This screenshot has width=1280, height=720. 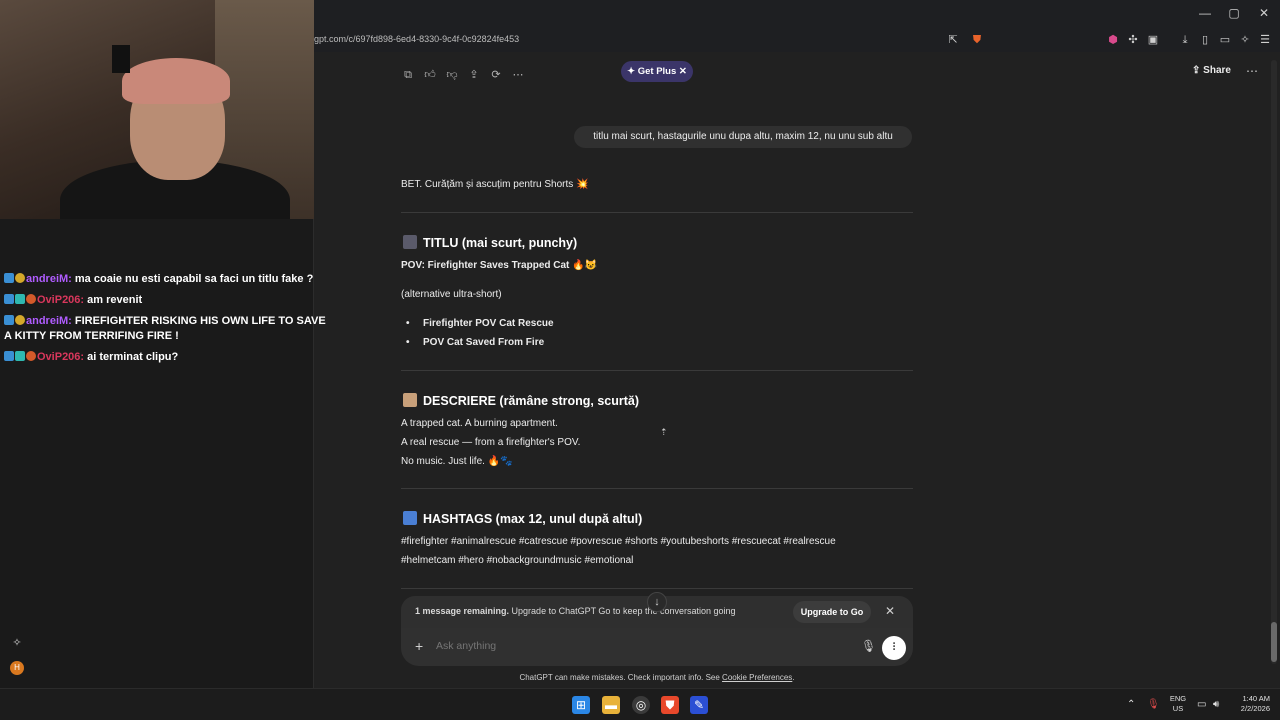 What do you see at coordinates (699, 705) in the screenshot?
I see `app-icon: ✎` at bounding box center [699, 705].